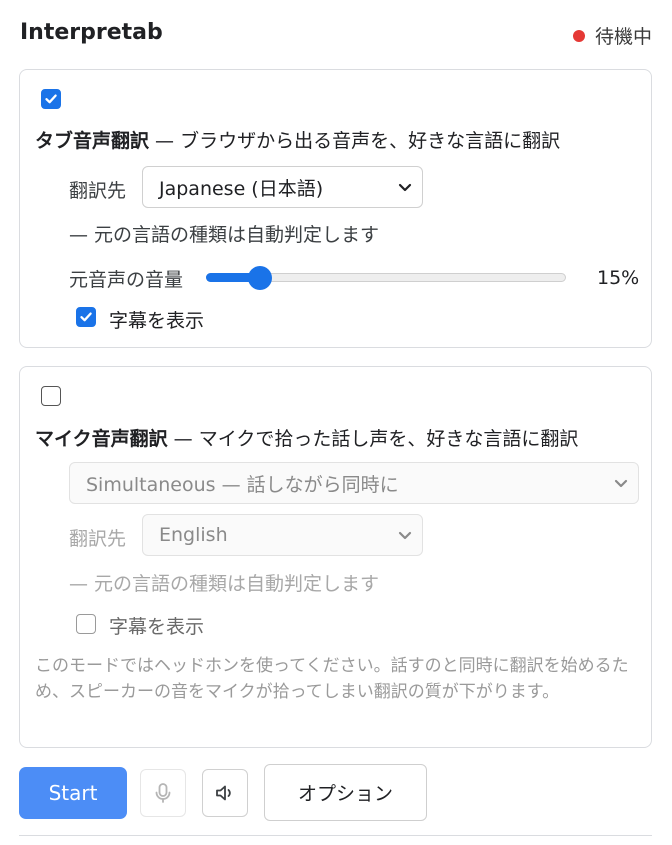  What do you see at coordinates (335, 835) in the screenshot?
I see `bottom-divider` at bounding box center [335, 835].